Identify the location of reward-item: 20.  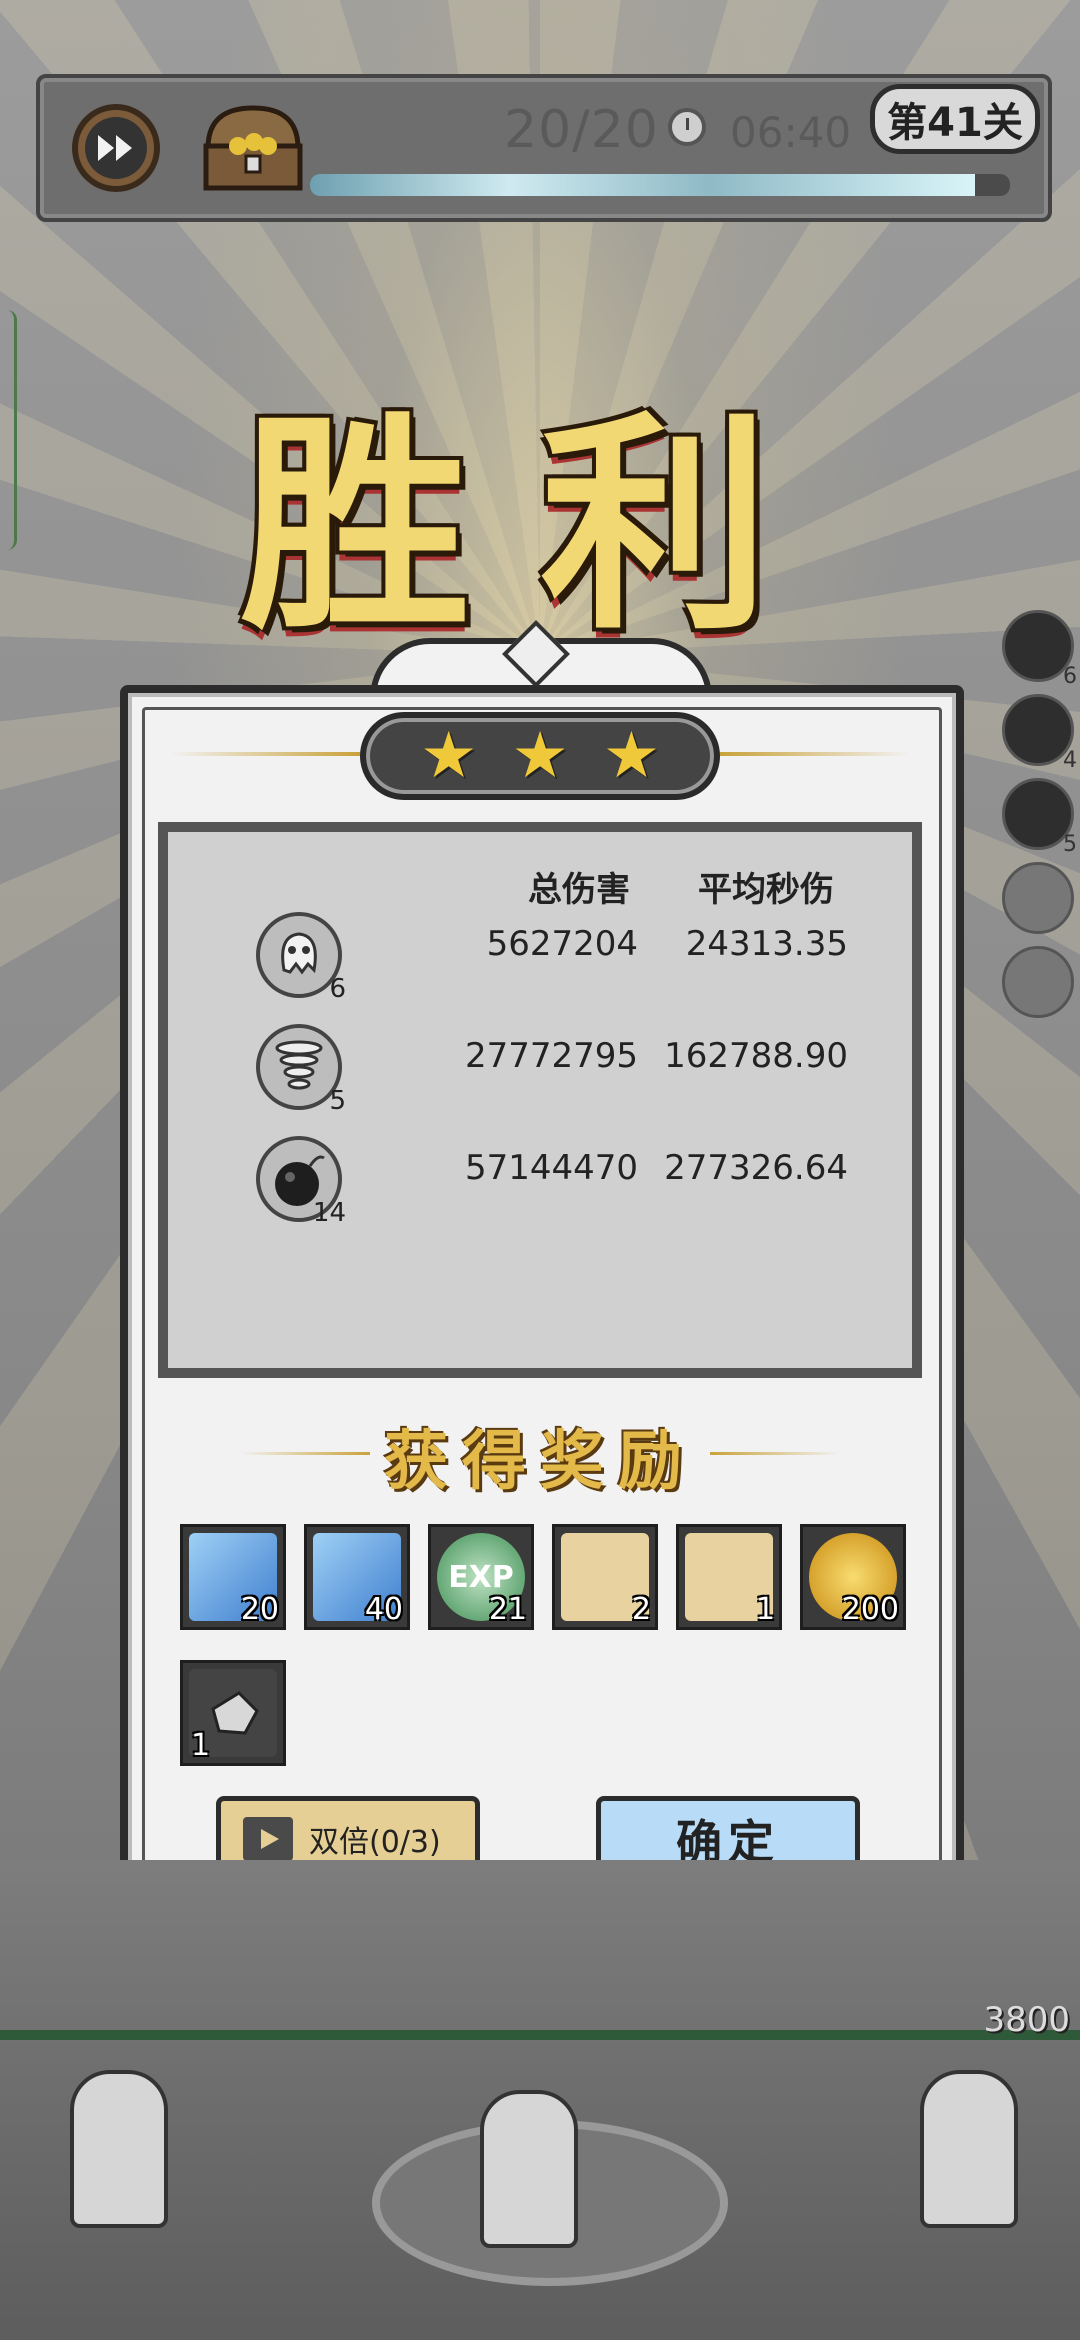
(233, 1577).